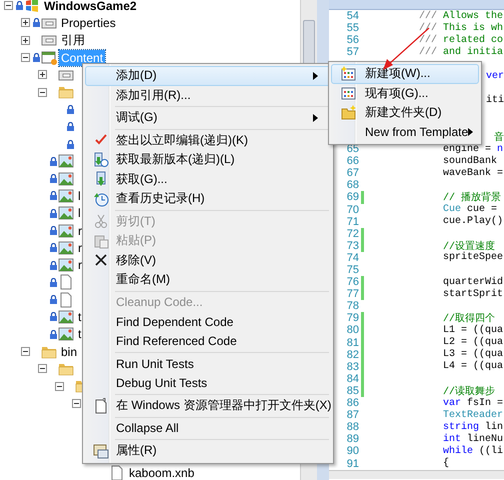 This screenshot has width=504, height=480. Describe the element at coordinates (352, 52) in the screenshot. I see `line-number: 57` at that location.